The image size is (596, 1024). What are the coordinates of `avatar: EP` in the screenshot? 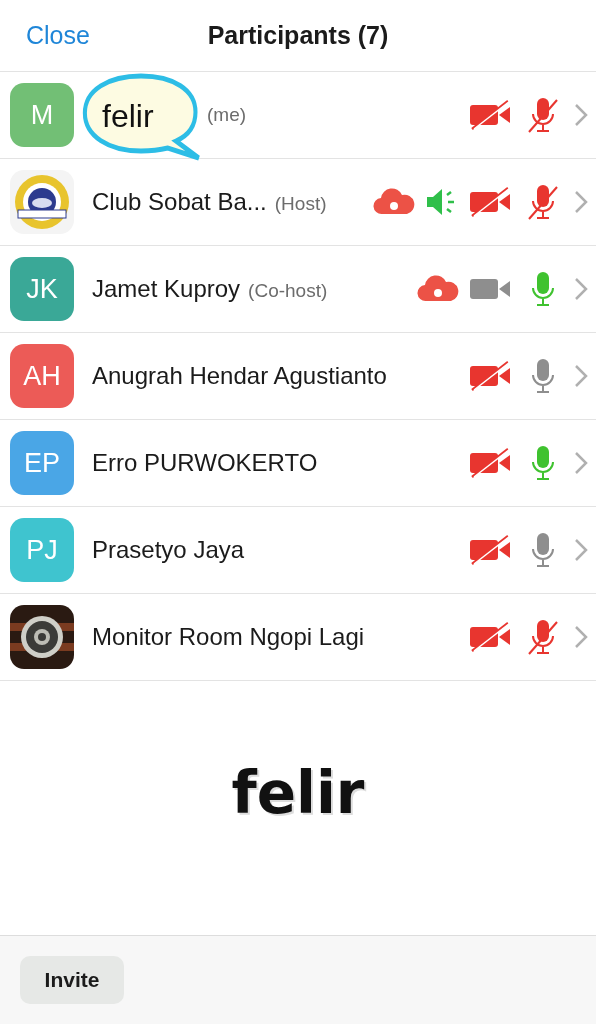 It's located at (42, 463).